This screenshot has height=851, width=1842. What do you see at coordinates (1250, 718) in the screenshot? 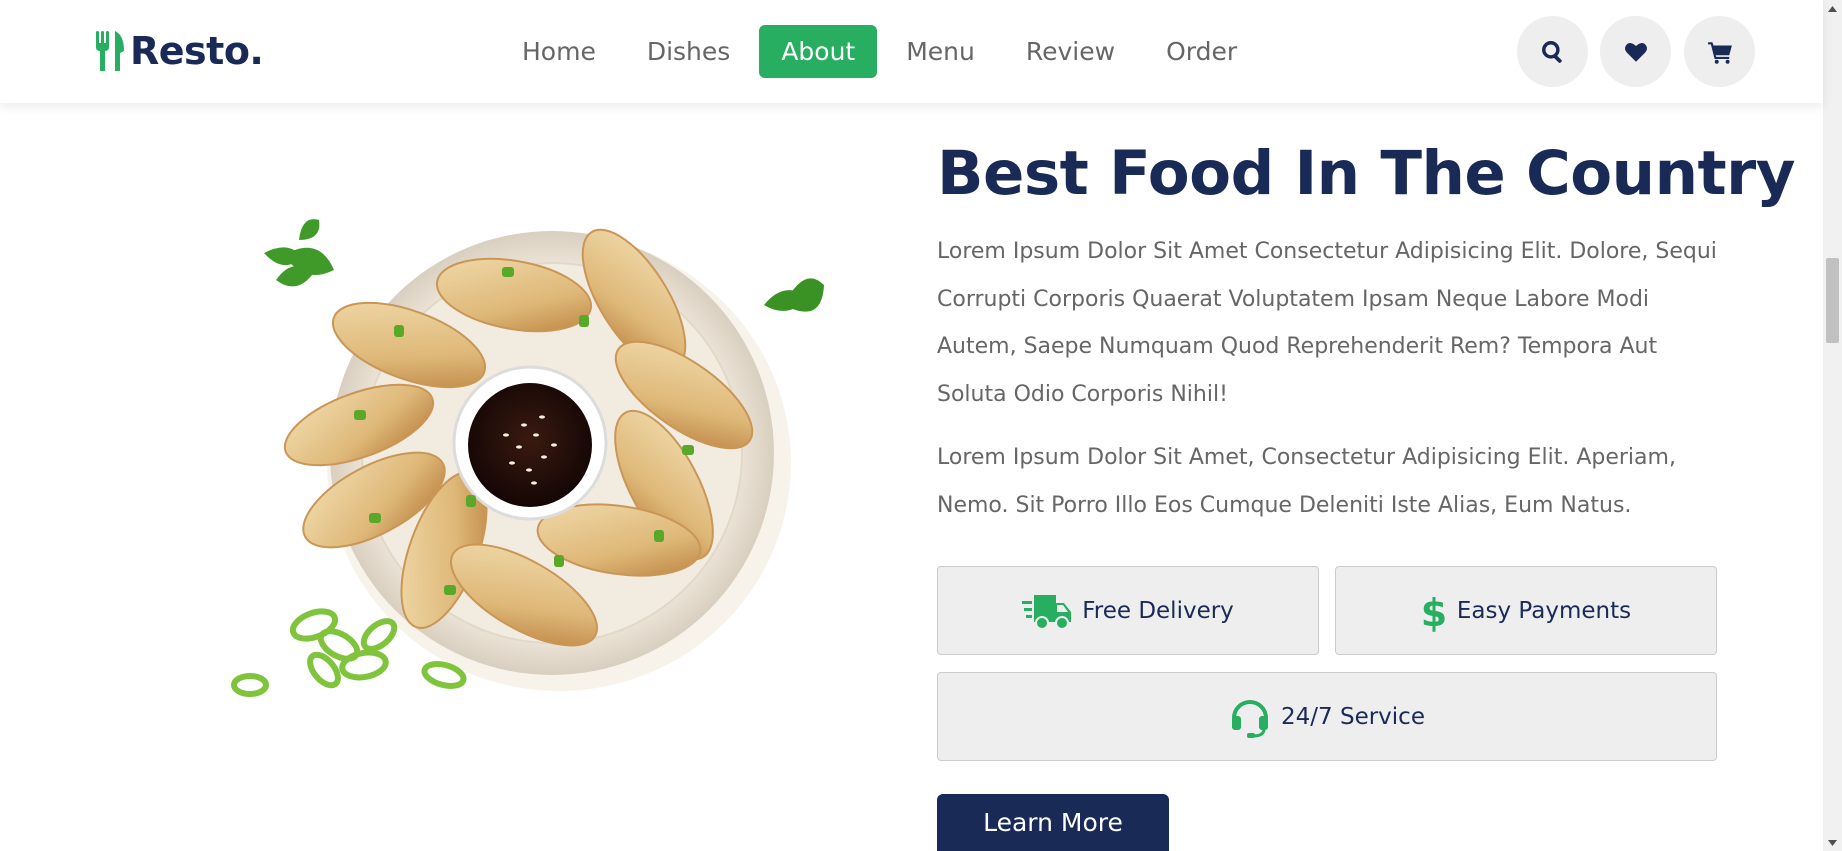
I see `headset-icon` at bounding box center [1250, 718].